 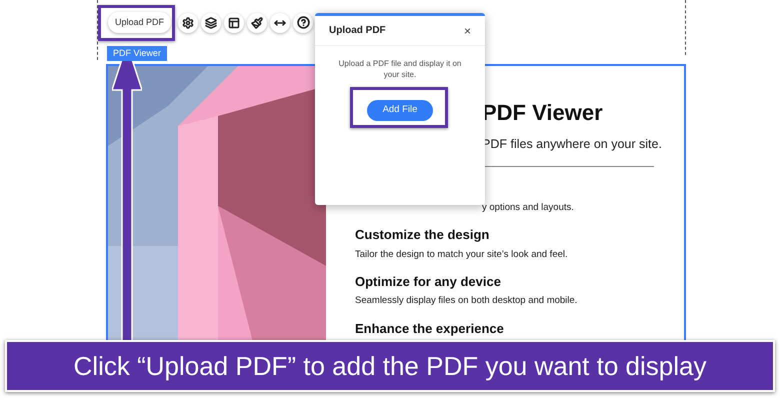 What do you see at coordinates (462, 255) in the screenshot?
I see `feature-text: Tailor the design to match your site’s look and feel.` at bounding box center [462, 255].